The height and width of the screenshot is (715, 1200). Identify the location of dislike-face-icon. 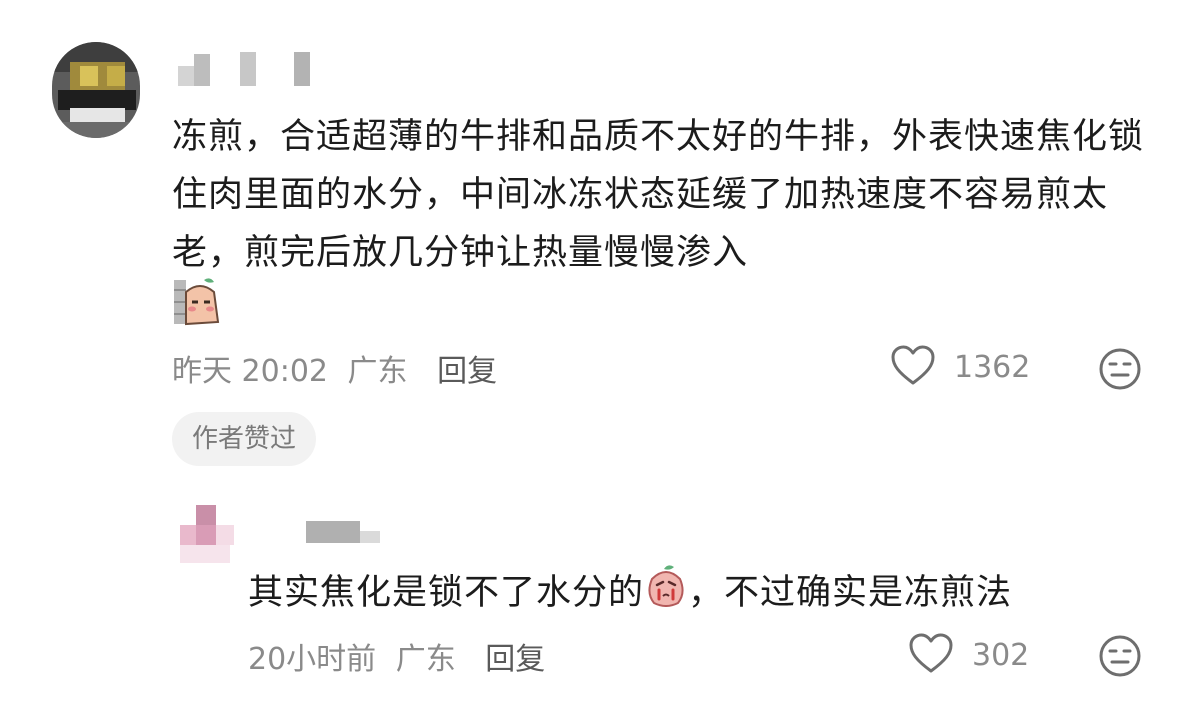
(1120, 369).